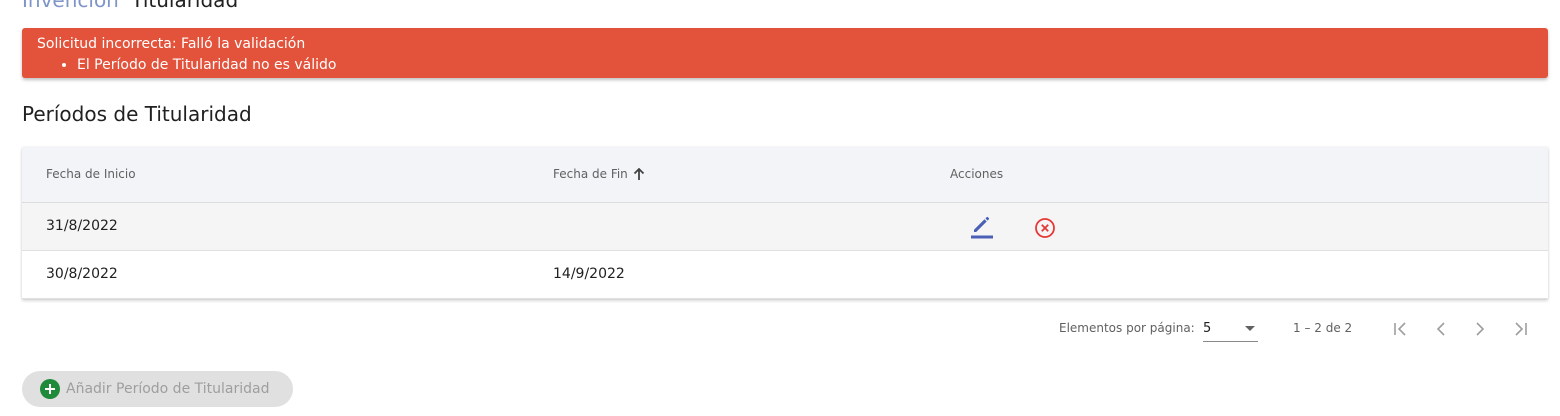 Image resolution: width=1560 pixels, height=416 pixels. I want to click on breadcrumb: Invención Titularidad, so click(130, 6).